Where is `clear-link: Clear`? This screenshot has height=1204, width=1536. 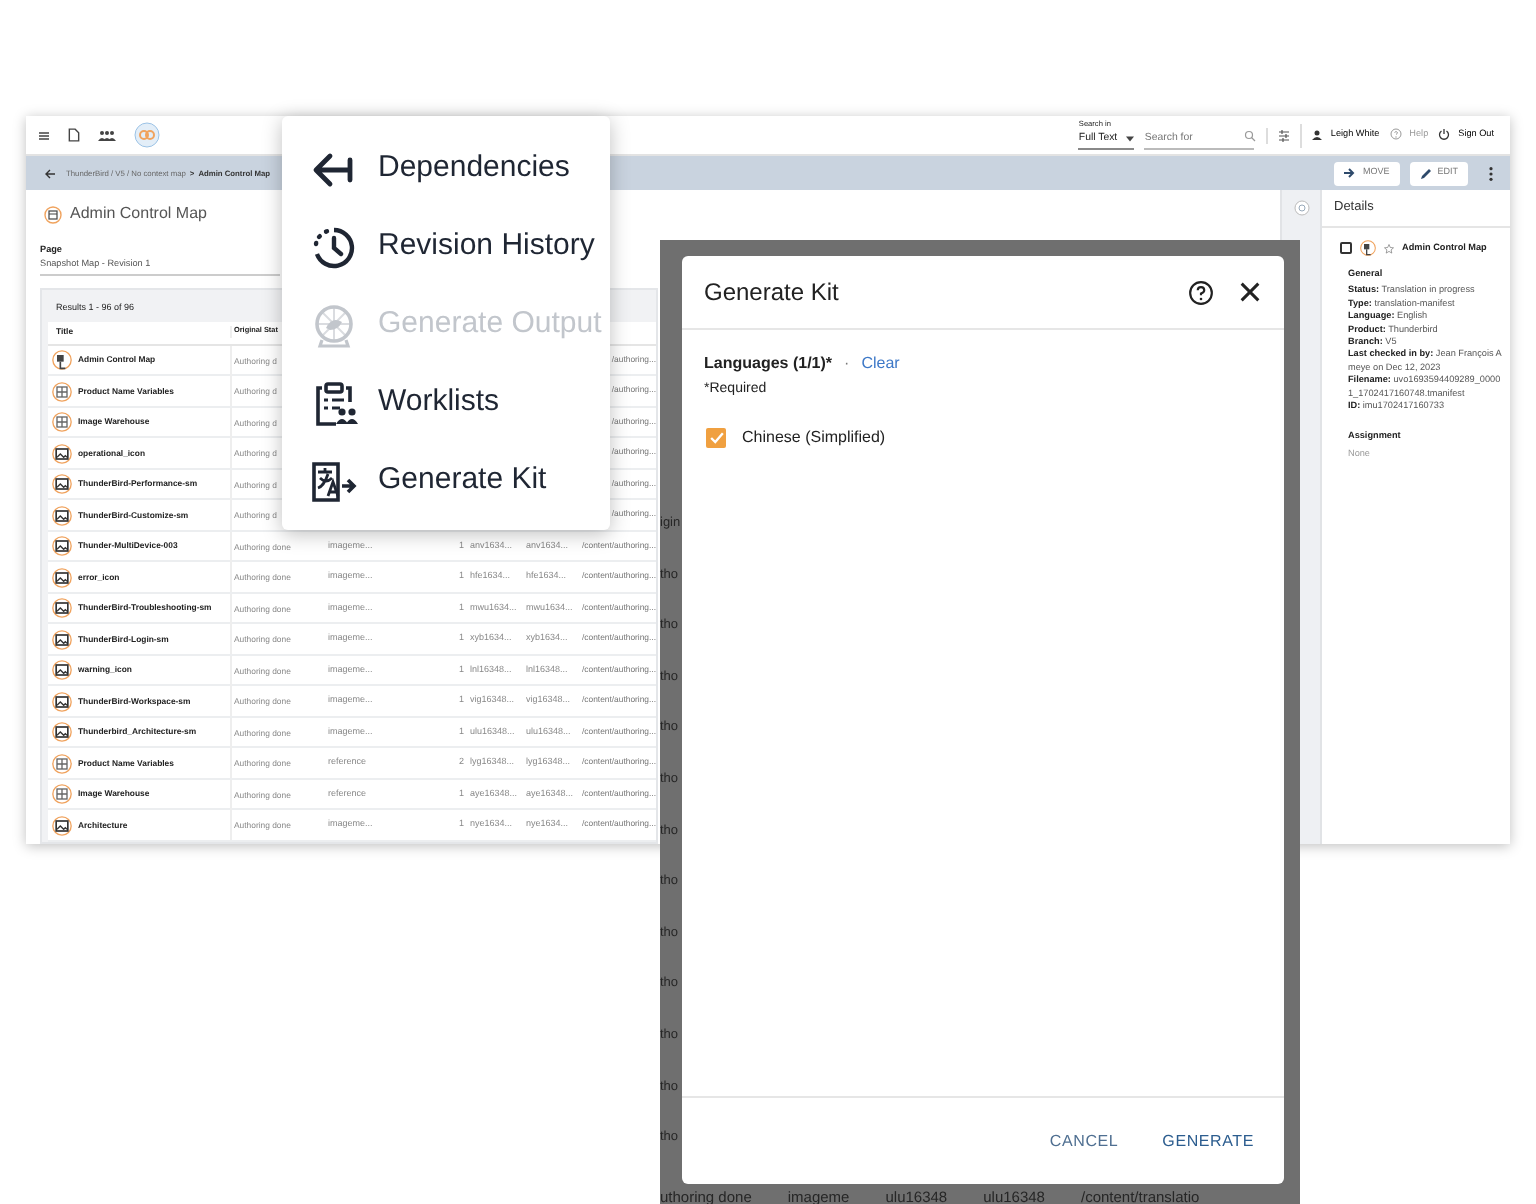
clear-link: Clear is located at coordinates (880, 364).